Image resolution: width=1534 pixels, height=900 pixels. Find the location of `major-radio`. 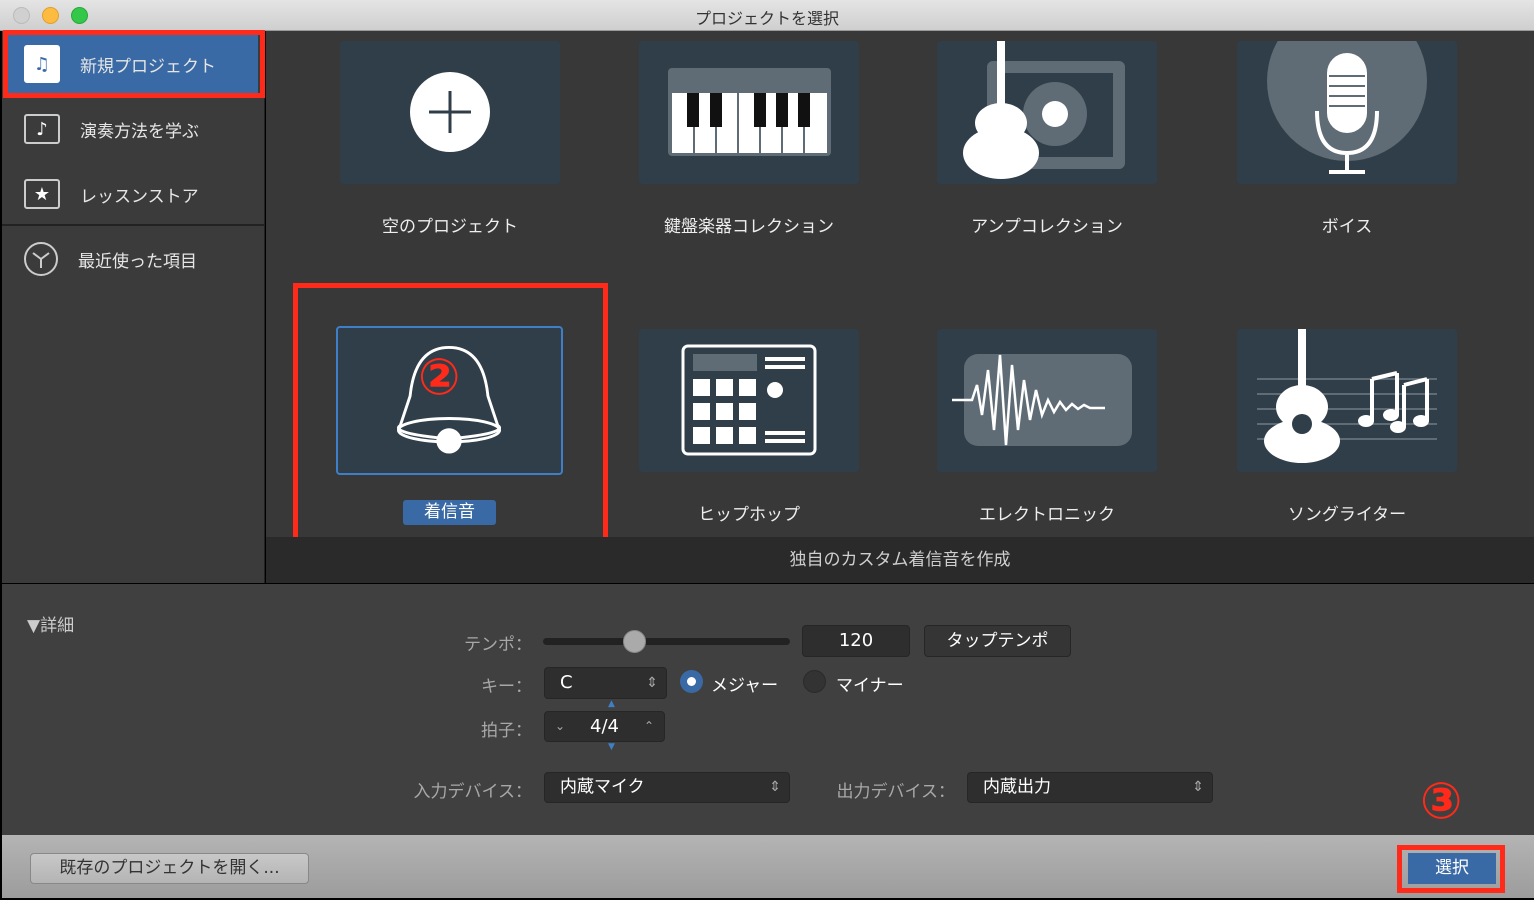

major-radio is located at coordinates (691, 681).